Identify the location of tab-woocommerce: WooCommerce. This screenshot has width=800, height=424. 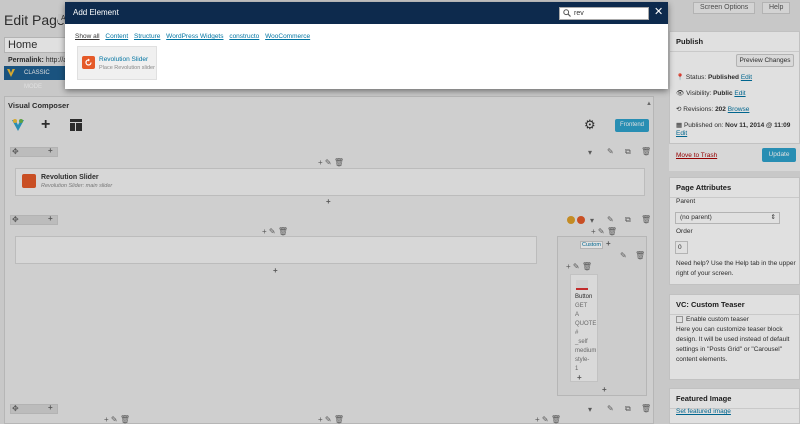
(287, 36).